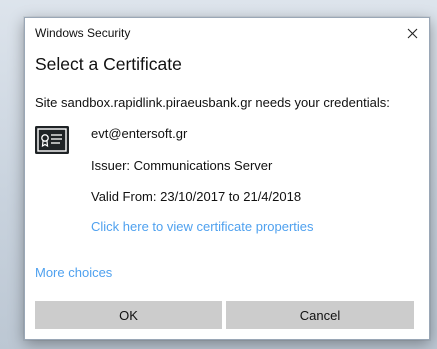  What do you see at coordinates (139, 133) in the screenshot?
I see `certificate-name: evt@entersoft.gr` at bounding box center [139, 133].